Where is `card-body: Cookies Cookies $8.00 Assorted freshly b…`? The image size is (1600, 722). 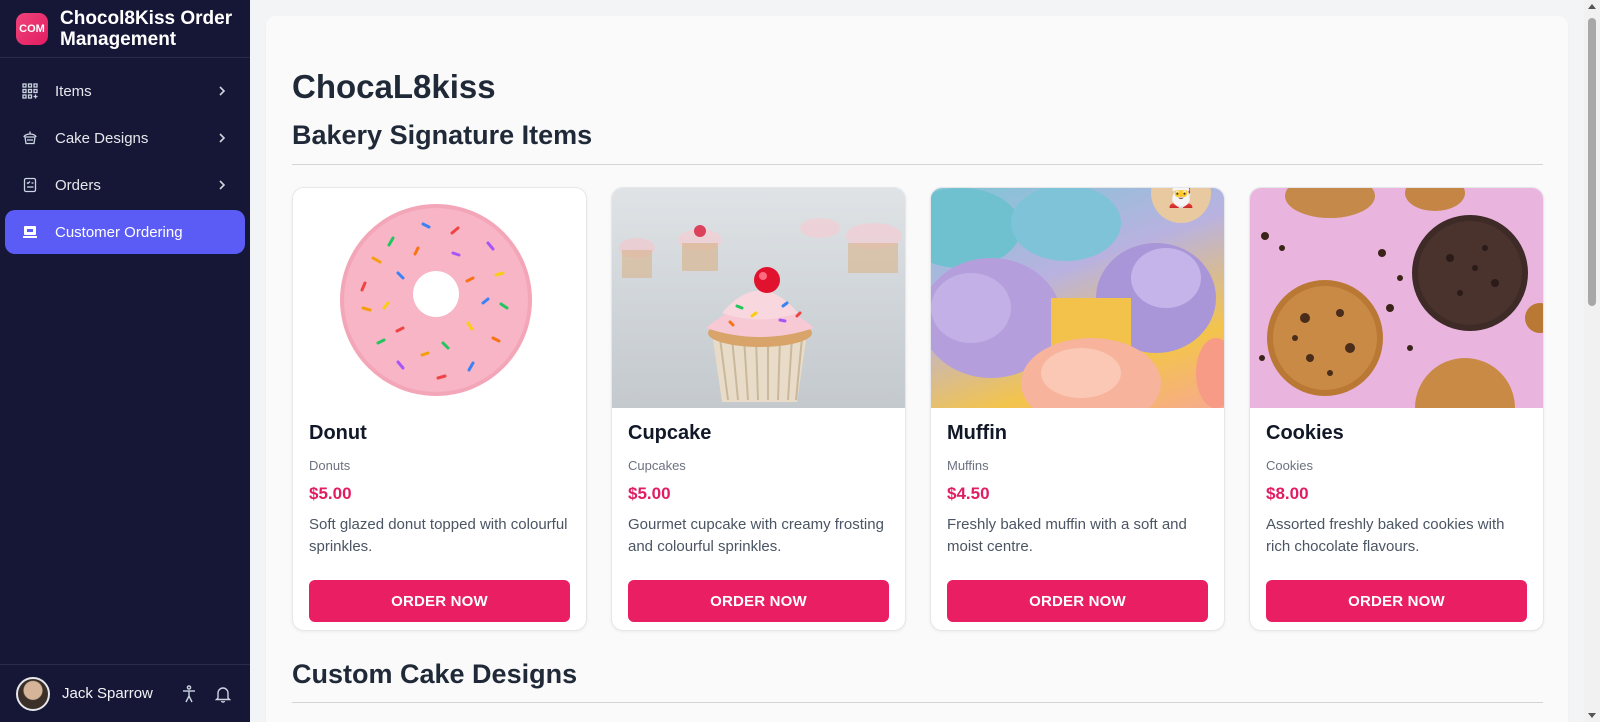
card-body: Cookies Cookies $8.00 Assorted freshly b… is located at coordinates (1396, 515).